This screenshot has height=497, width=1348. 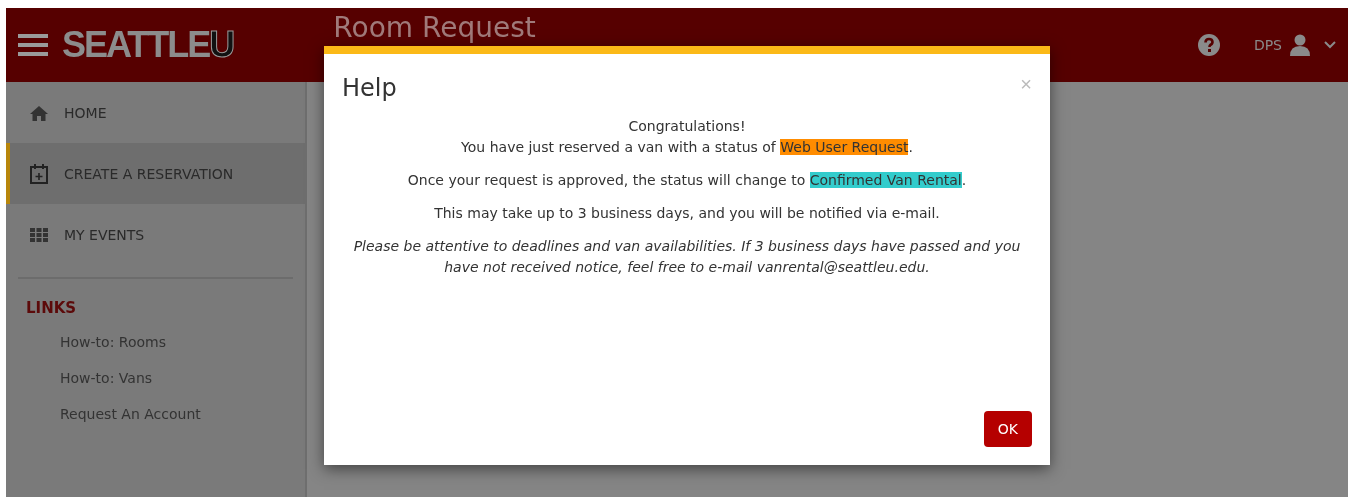 I want to click on ok-button: OK, so click(x=1007, y=429).